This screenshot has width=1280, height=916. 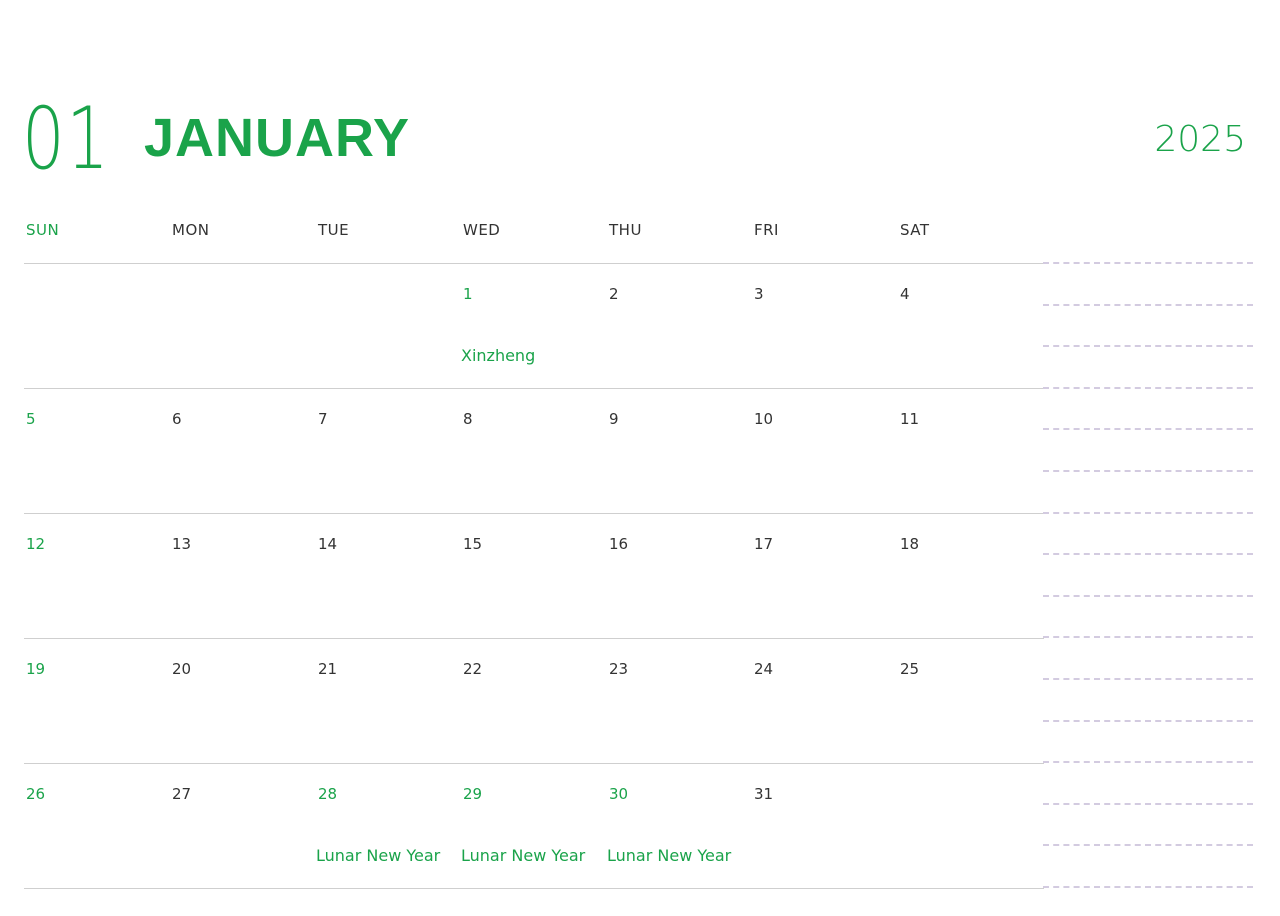 What do you see at coordinates (1200, 139) in the screenshot?
I see `year: 2025` at bounding box center [1200, 139].